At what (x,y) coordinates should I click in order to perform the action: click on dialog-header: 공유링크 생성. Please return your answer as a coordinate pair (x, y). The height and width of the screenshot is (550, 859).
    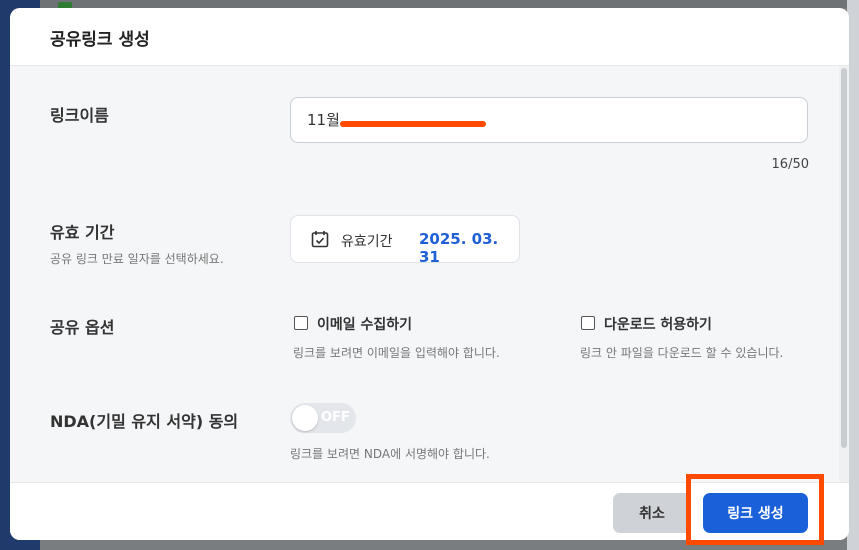
    Looking at the image, I should click on (429, 37).